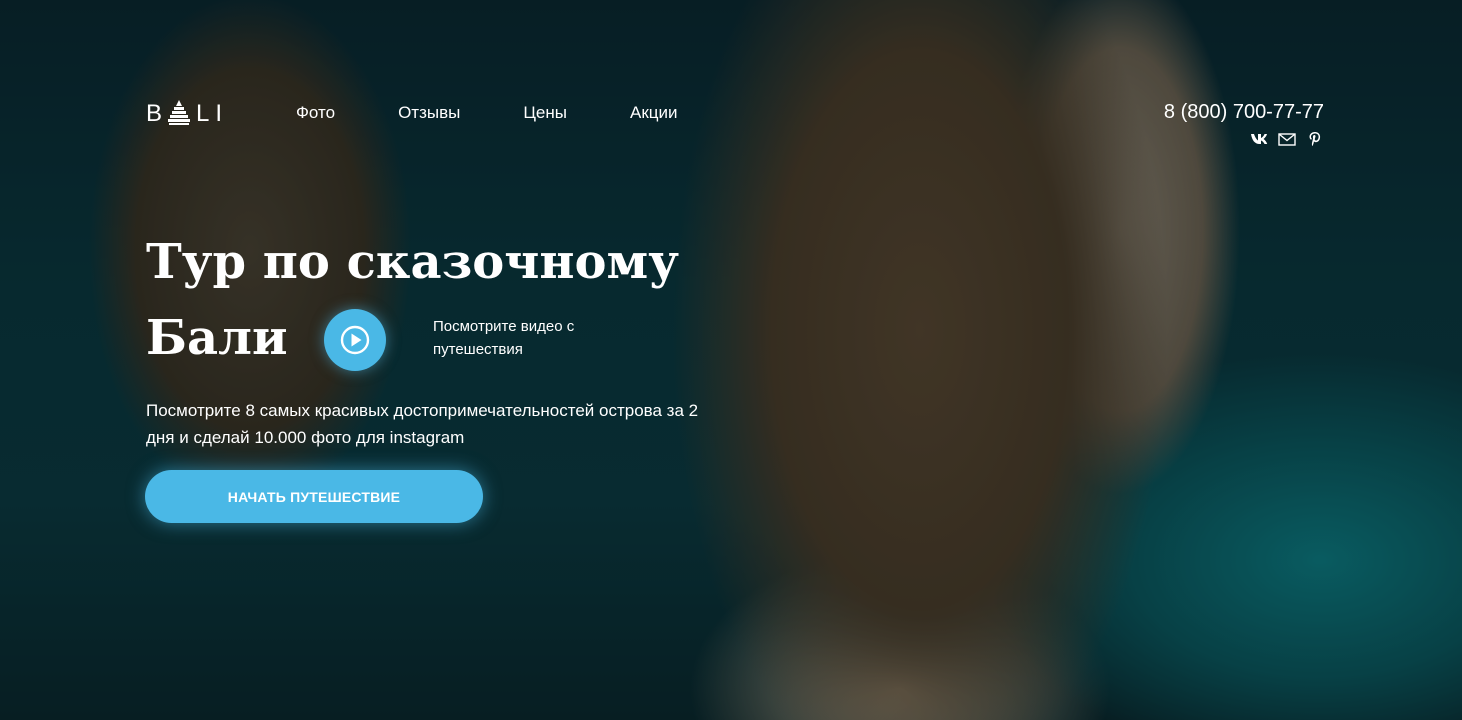 The image size is (1462, 720). I want to click on social-links, so click(1244, 139).